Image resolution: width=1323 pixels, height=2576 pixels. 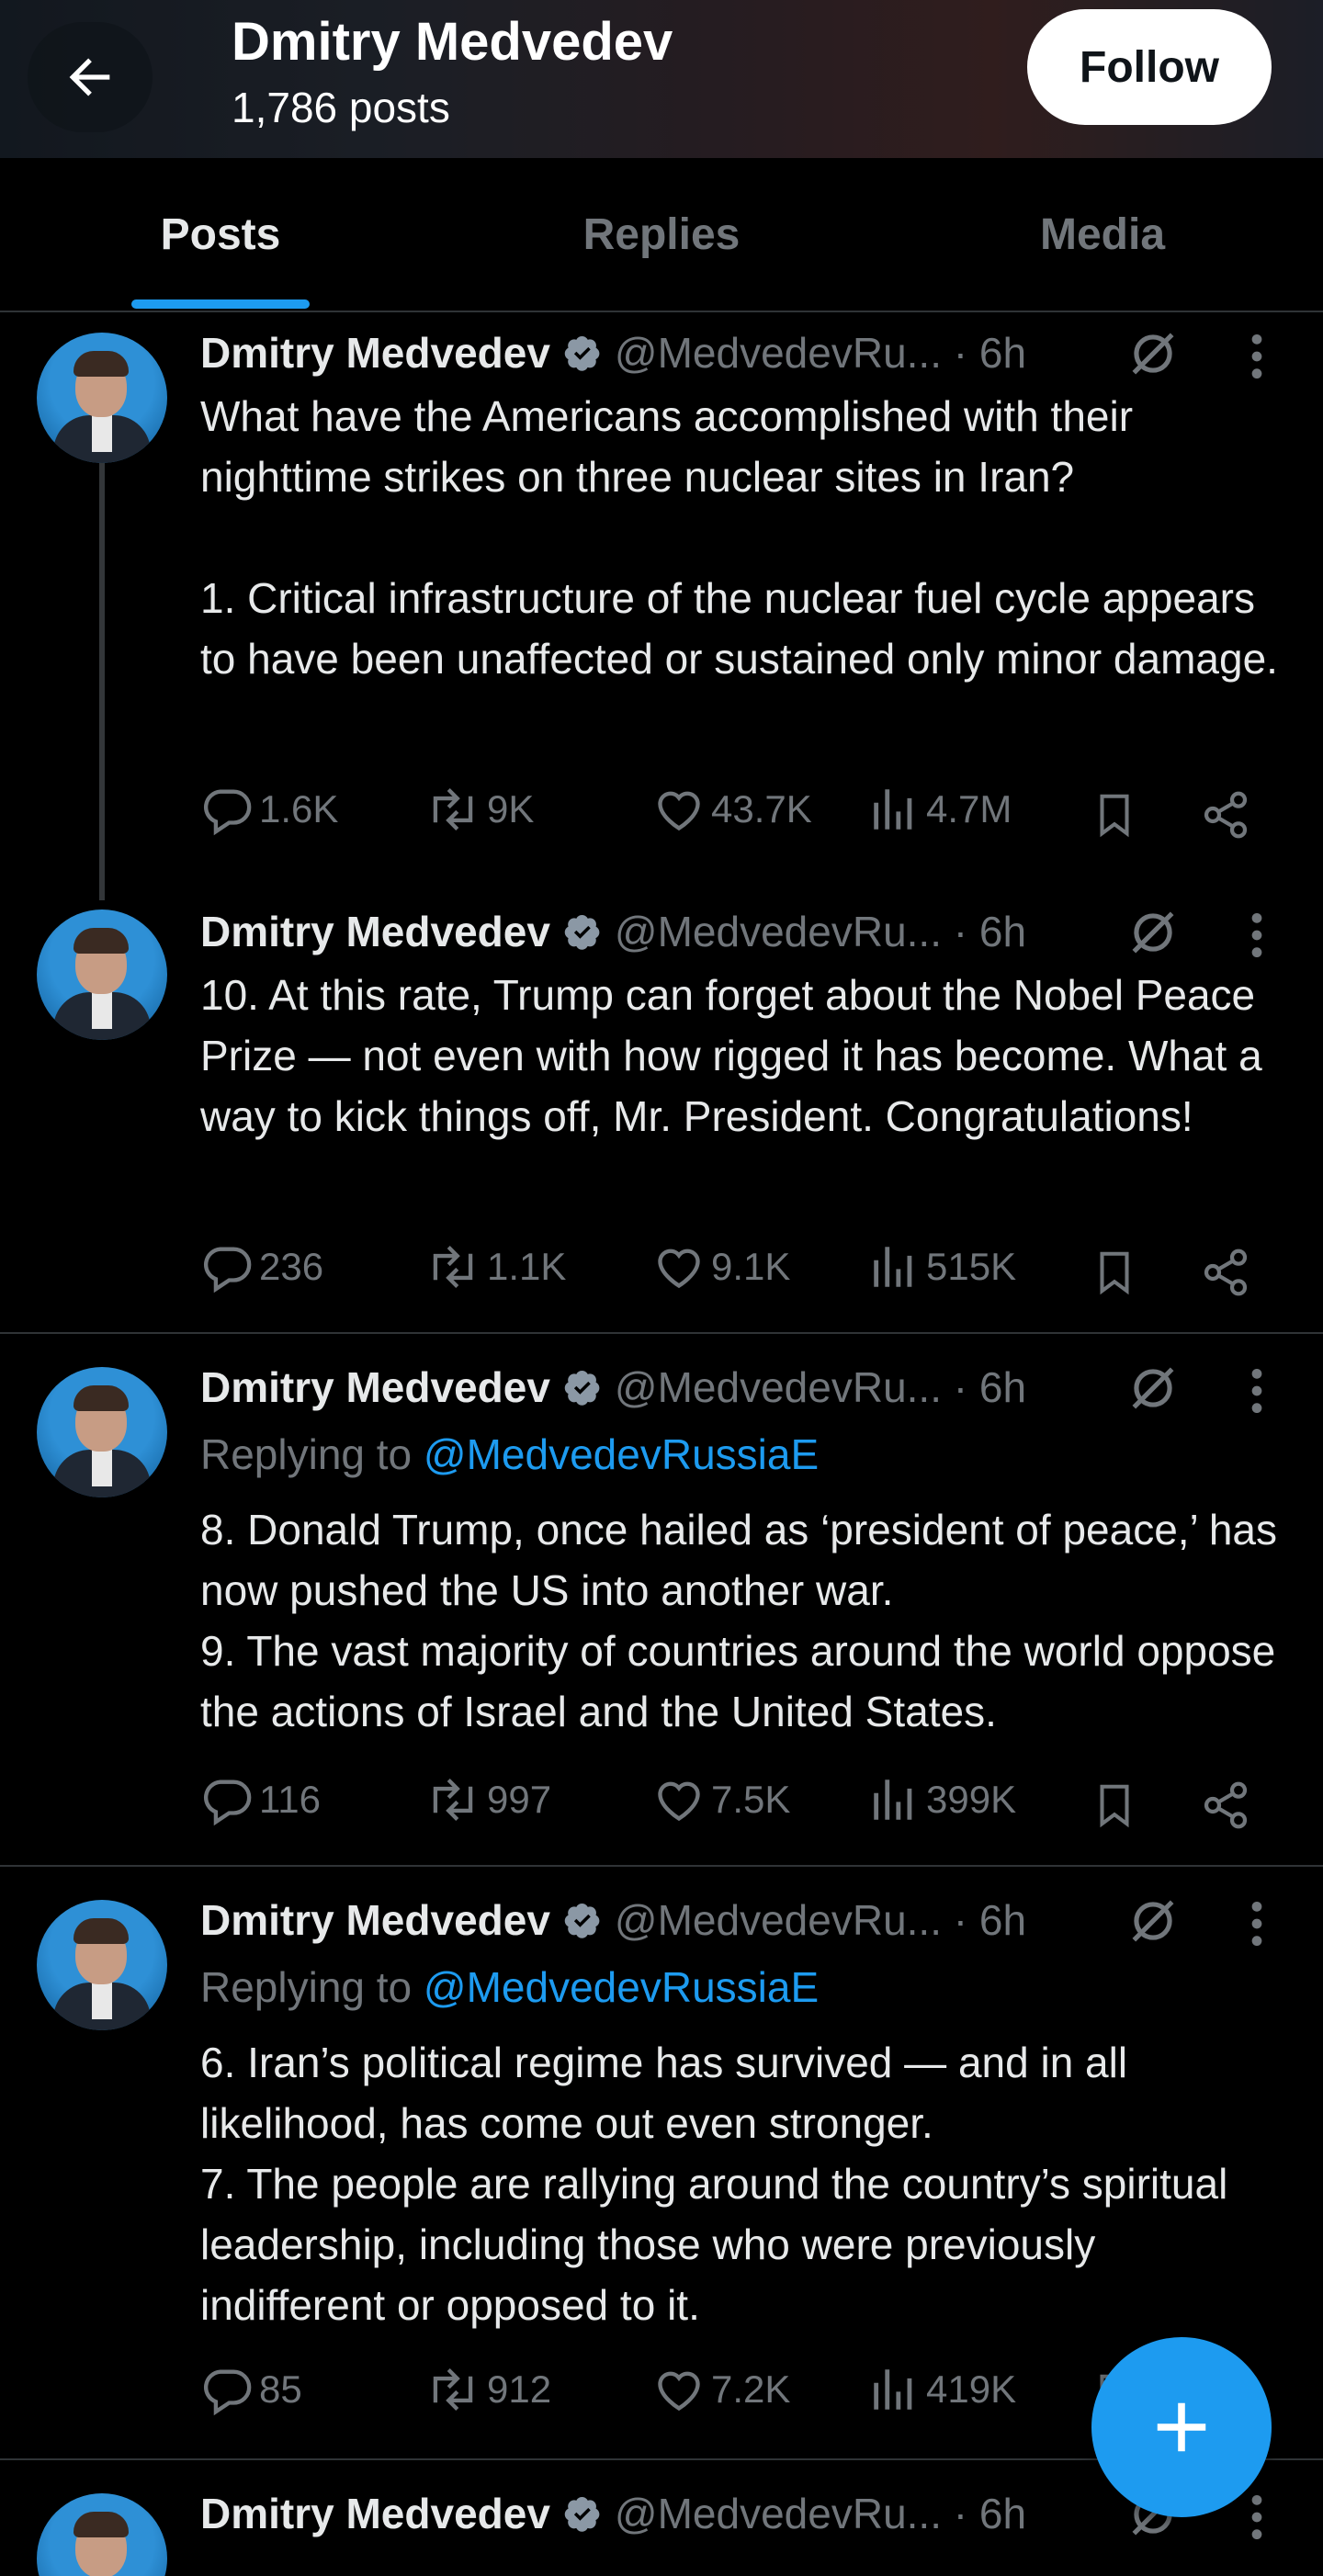 I want to click on reply-button: 85, so click(x=251, y=2389).